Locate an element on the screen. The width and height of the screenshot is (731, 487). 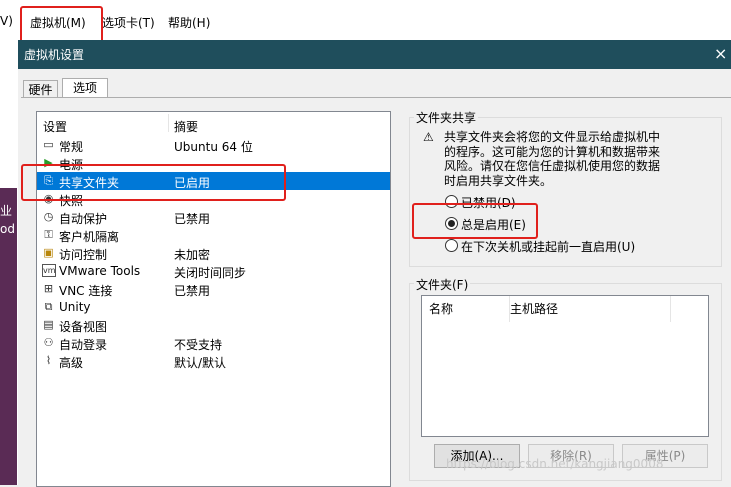
autoprotect-icon: ◷ is located at coordinates (48, 216).